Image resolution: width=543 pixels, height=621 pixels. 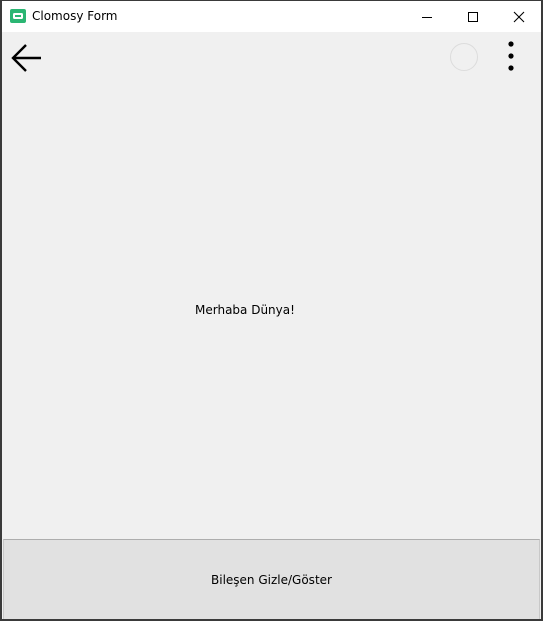 I want to click on maximize-icon, so click(x=473, y=17).